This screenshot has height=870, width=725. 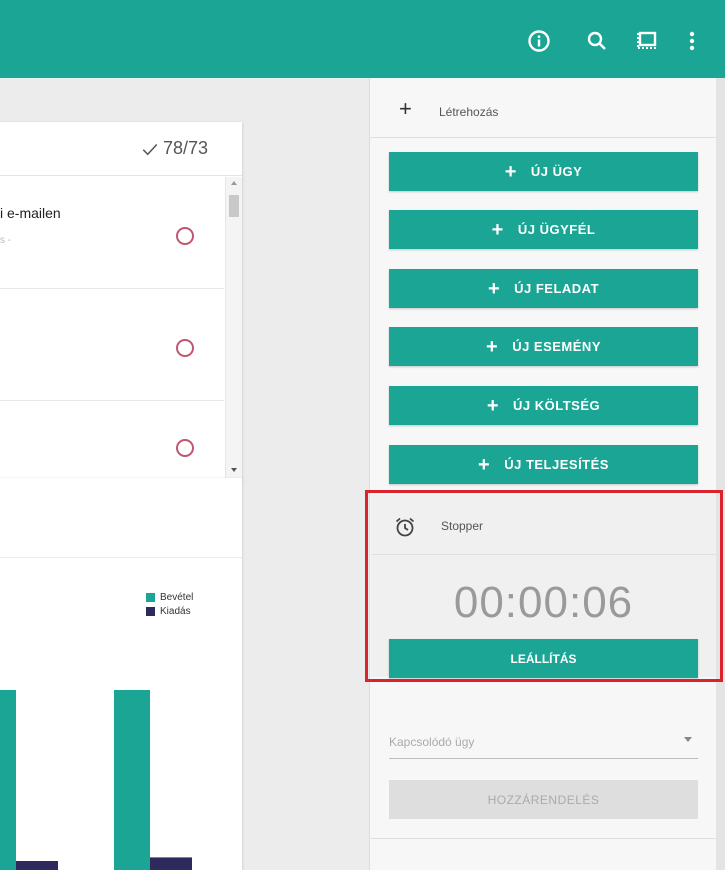 I want to click on chart-card-header, so click(x=121, y=518).